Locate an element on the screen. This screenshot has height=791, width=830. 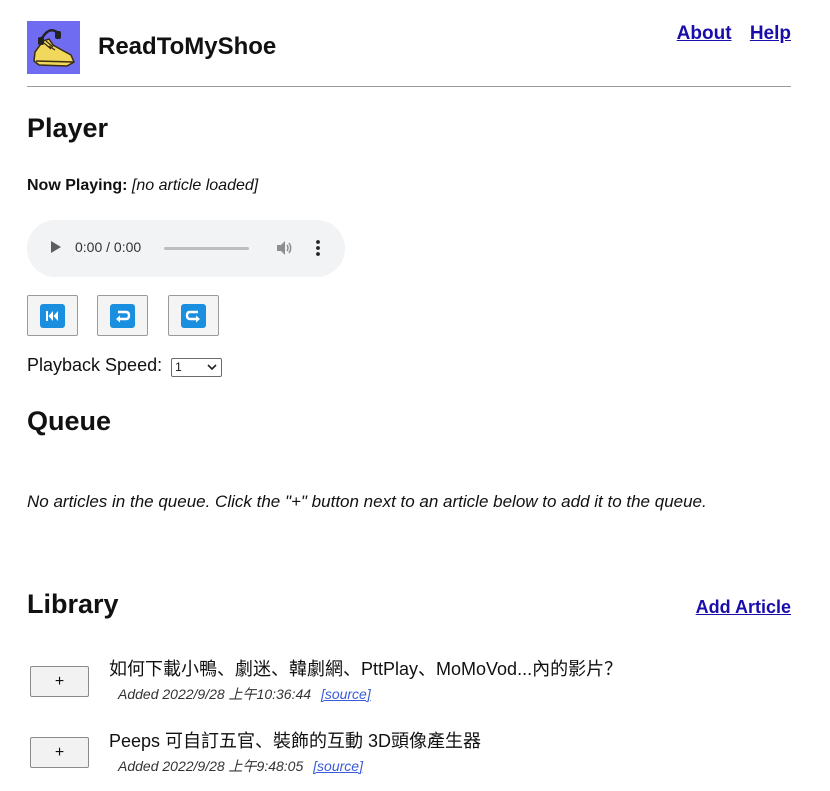
help-link: Help is located at coordinates (770, 33).